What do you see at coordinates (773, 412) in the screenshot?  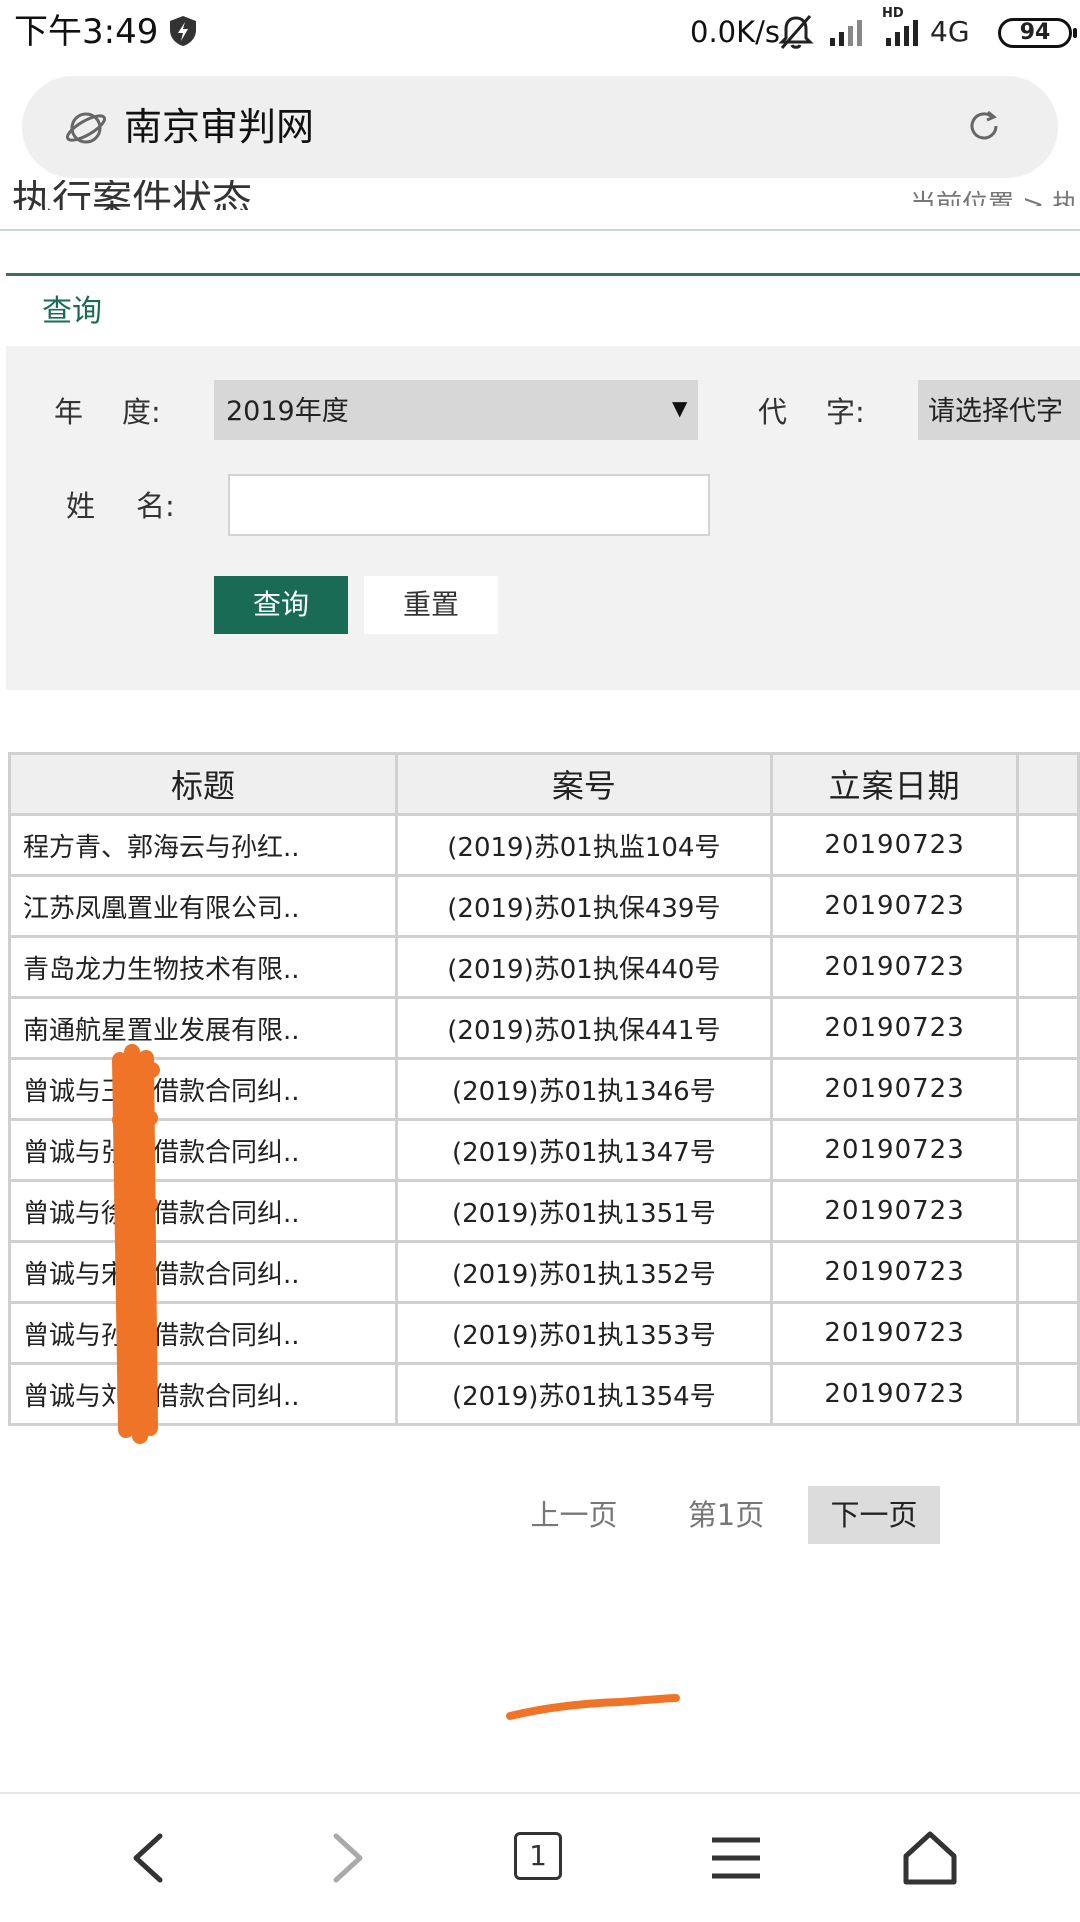 I see `code-label: 代` at bounding box center [773, 412].